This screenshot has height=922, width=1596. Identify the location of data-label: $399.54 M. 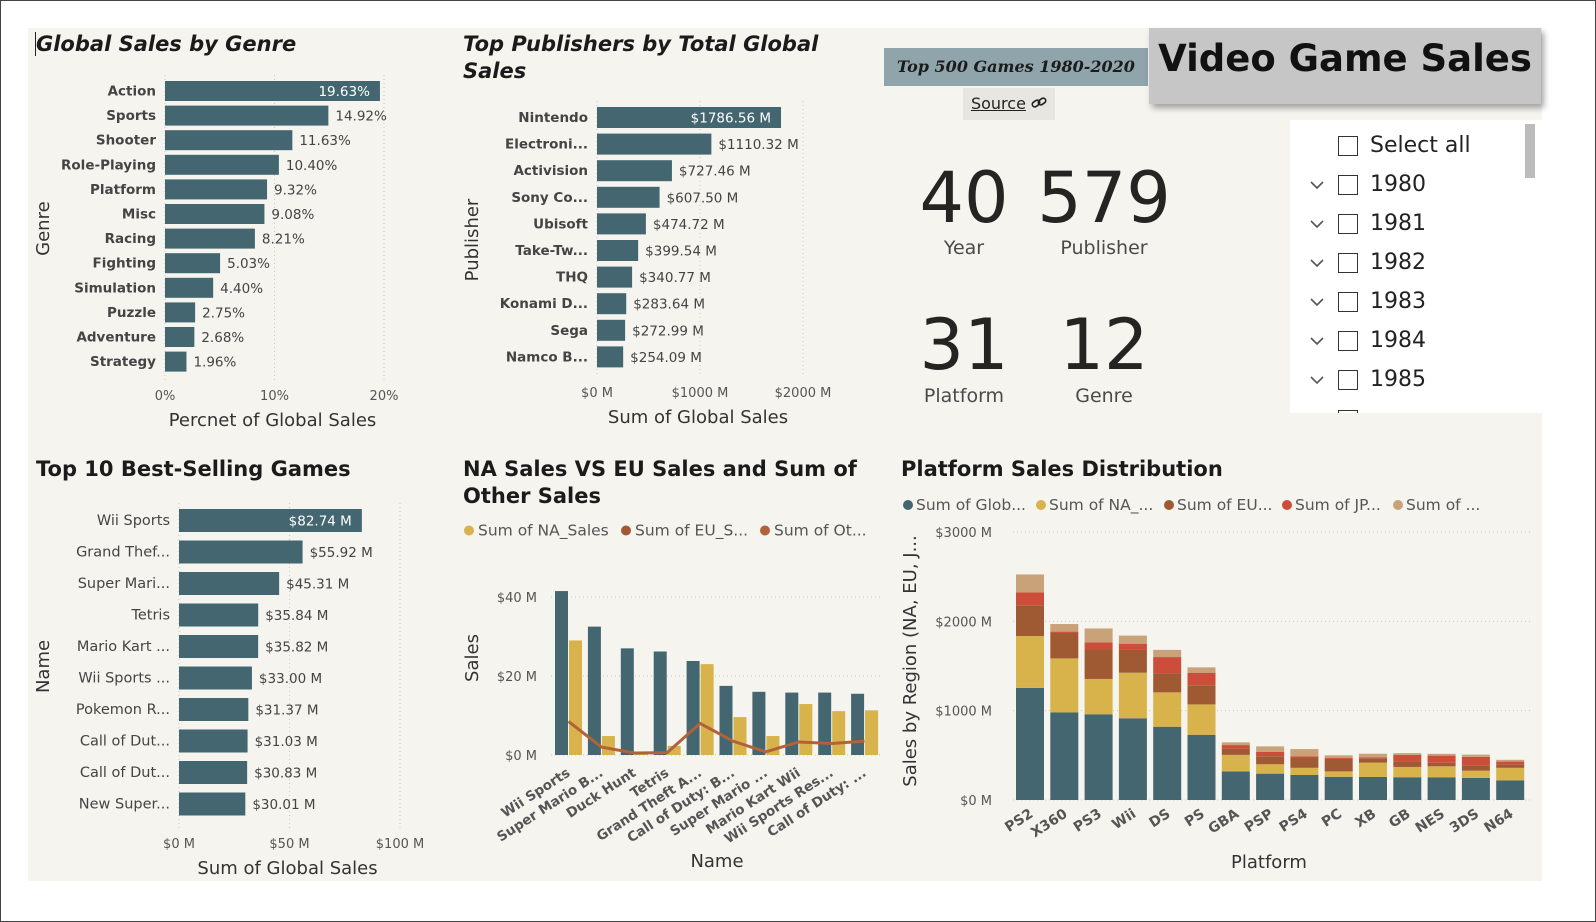
(681, 252).